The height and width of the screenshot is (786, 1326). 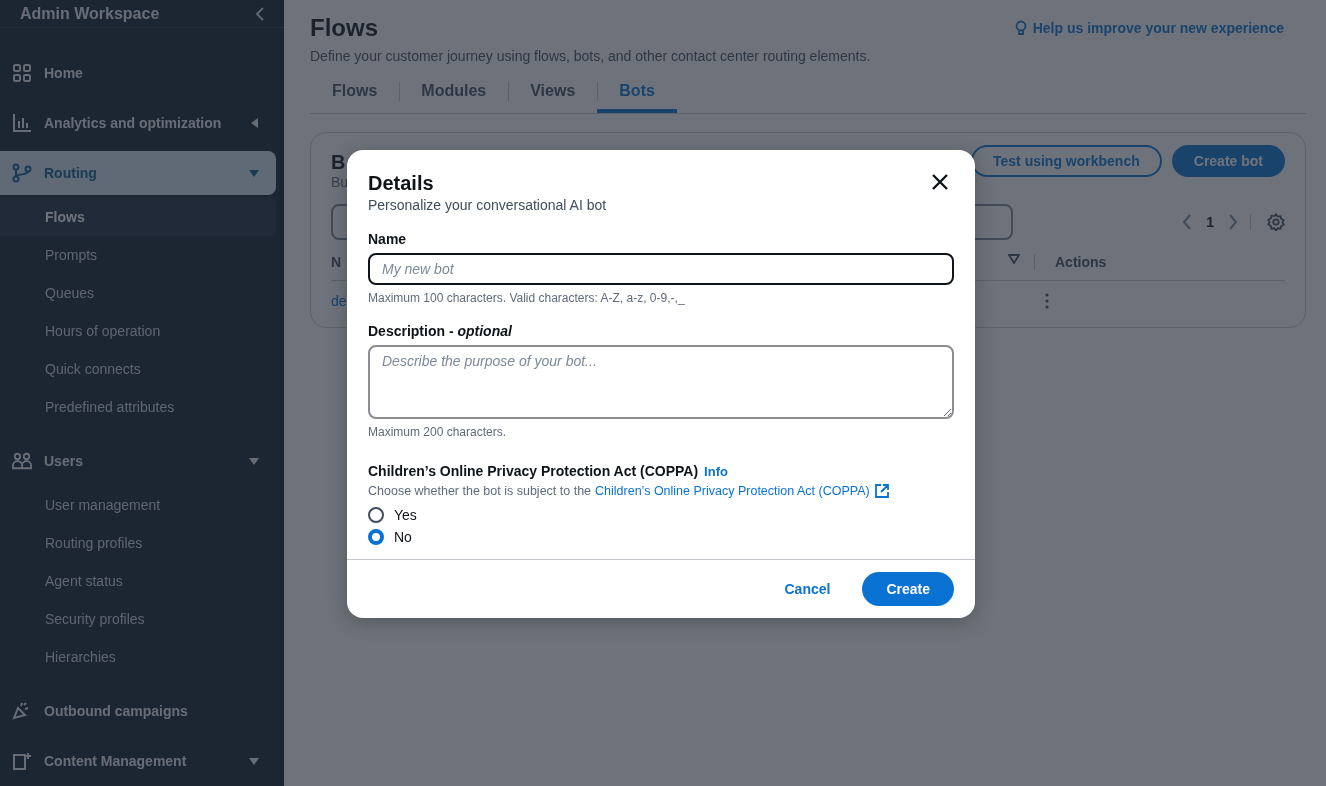 I want to click on page-description: Define your customer journey using flows, bots, and other contact center routing elements., so click(x=591, y=56).